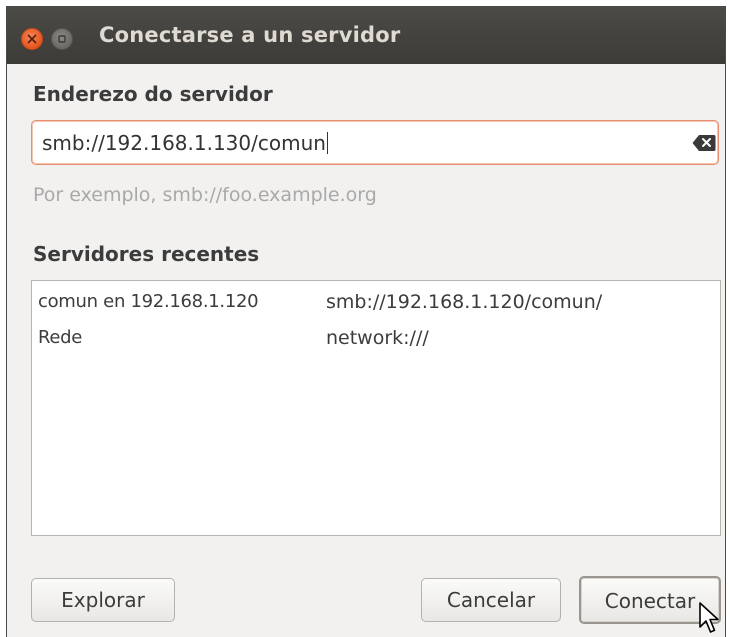  Describe the element at coordinates (491, 600) in the screenshot. I see `cancel-button: Cancelar` at that location.